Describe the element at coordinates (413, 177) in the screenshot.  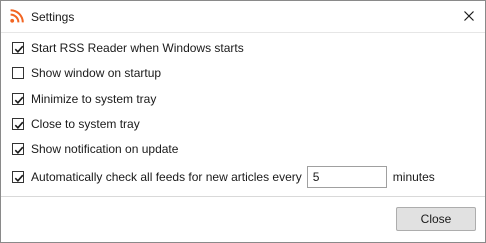
I see `minutes-unit-label: minutes` at that location.